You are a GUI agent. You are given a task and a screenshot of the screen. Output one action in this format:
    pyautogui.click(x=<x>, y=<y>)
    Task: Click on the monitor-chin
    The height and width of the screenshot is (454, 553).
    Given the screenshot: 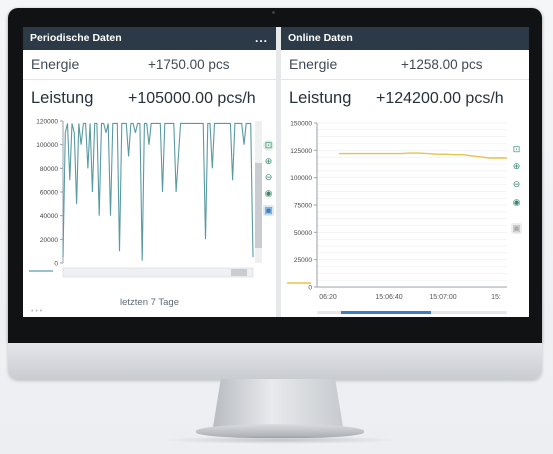 What is the action you would take?
    pyautogui.click(x=275, y=361)
    